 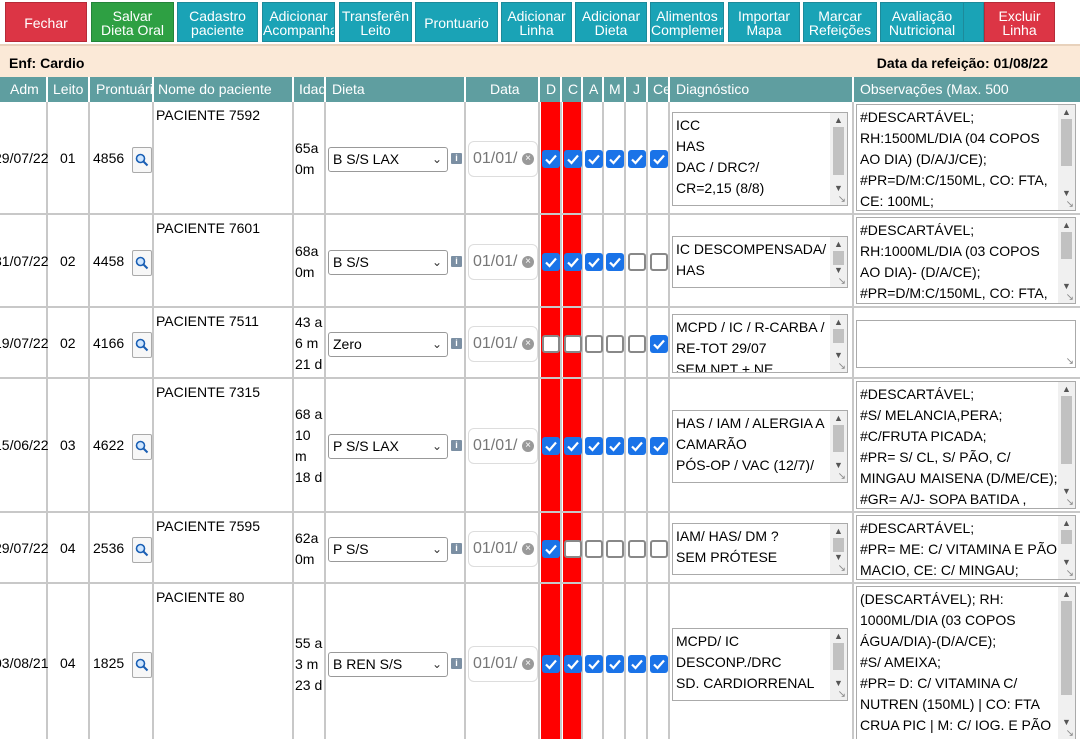 What do you see at coordinates (760, 548) in the screenshot?
I see `diagnosis-textarea: IAM/ HAS/ DM ? SEM PRÓTESE ▲ ▼ ↘` at bounding box center [760, 548].